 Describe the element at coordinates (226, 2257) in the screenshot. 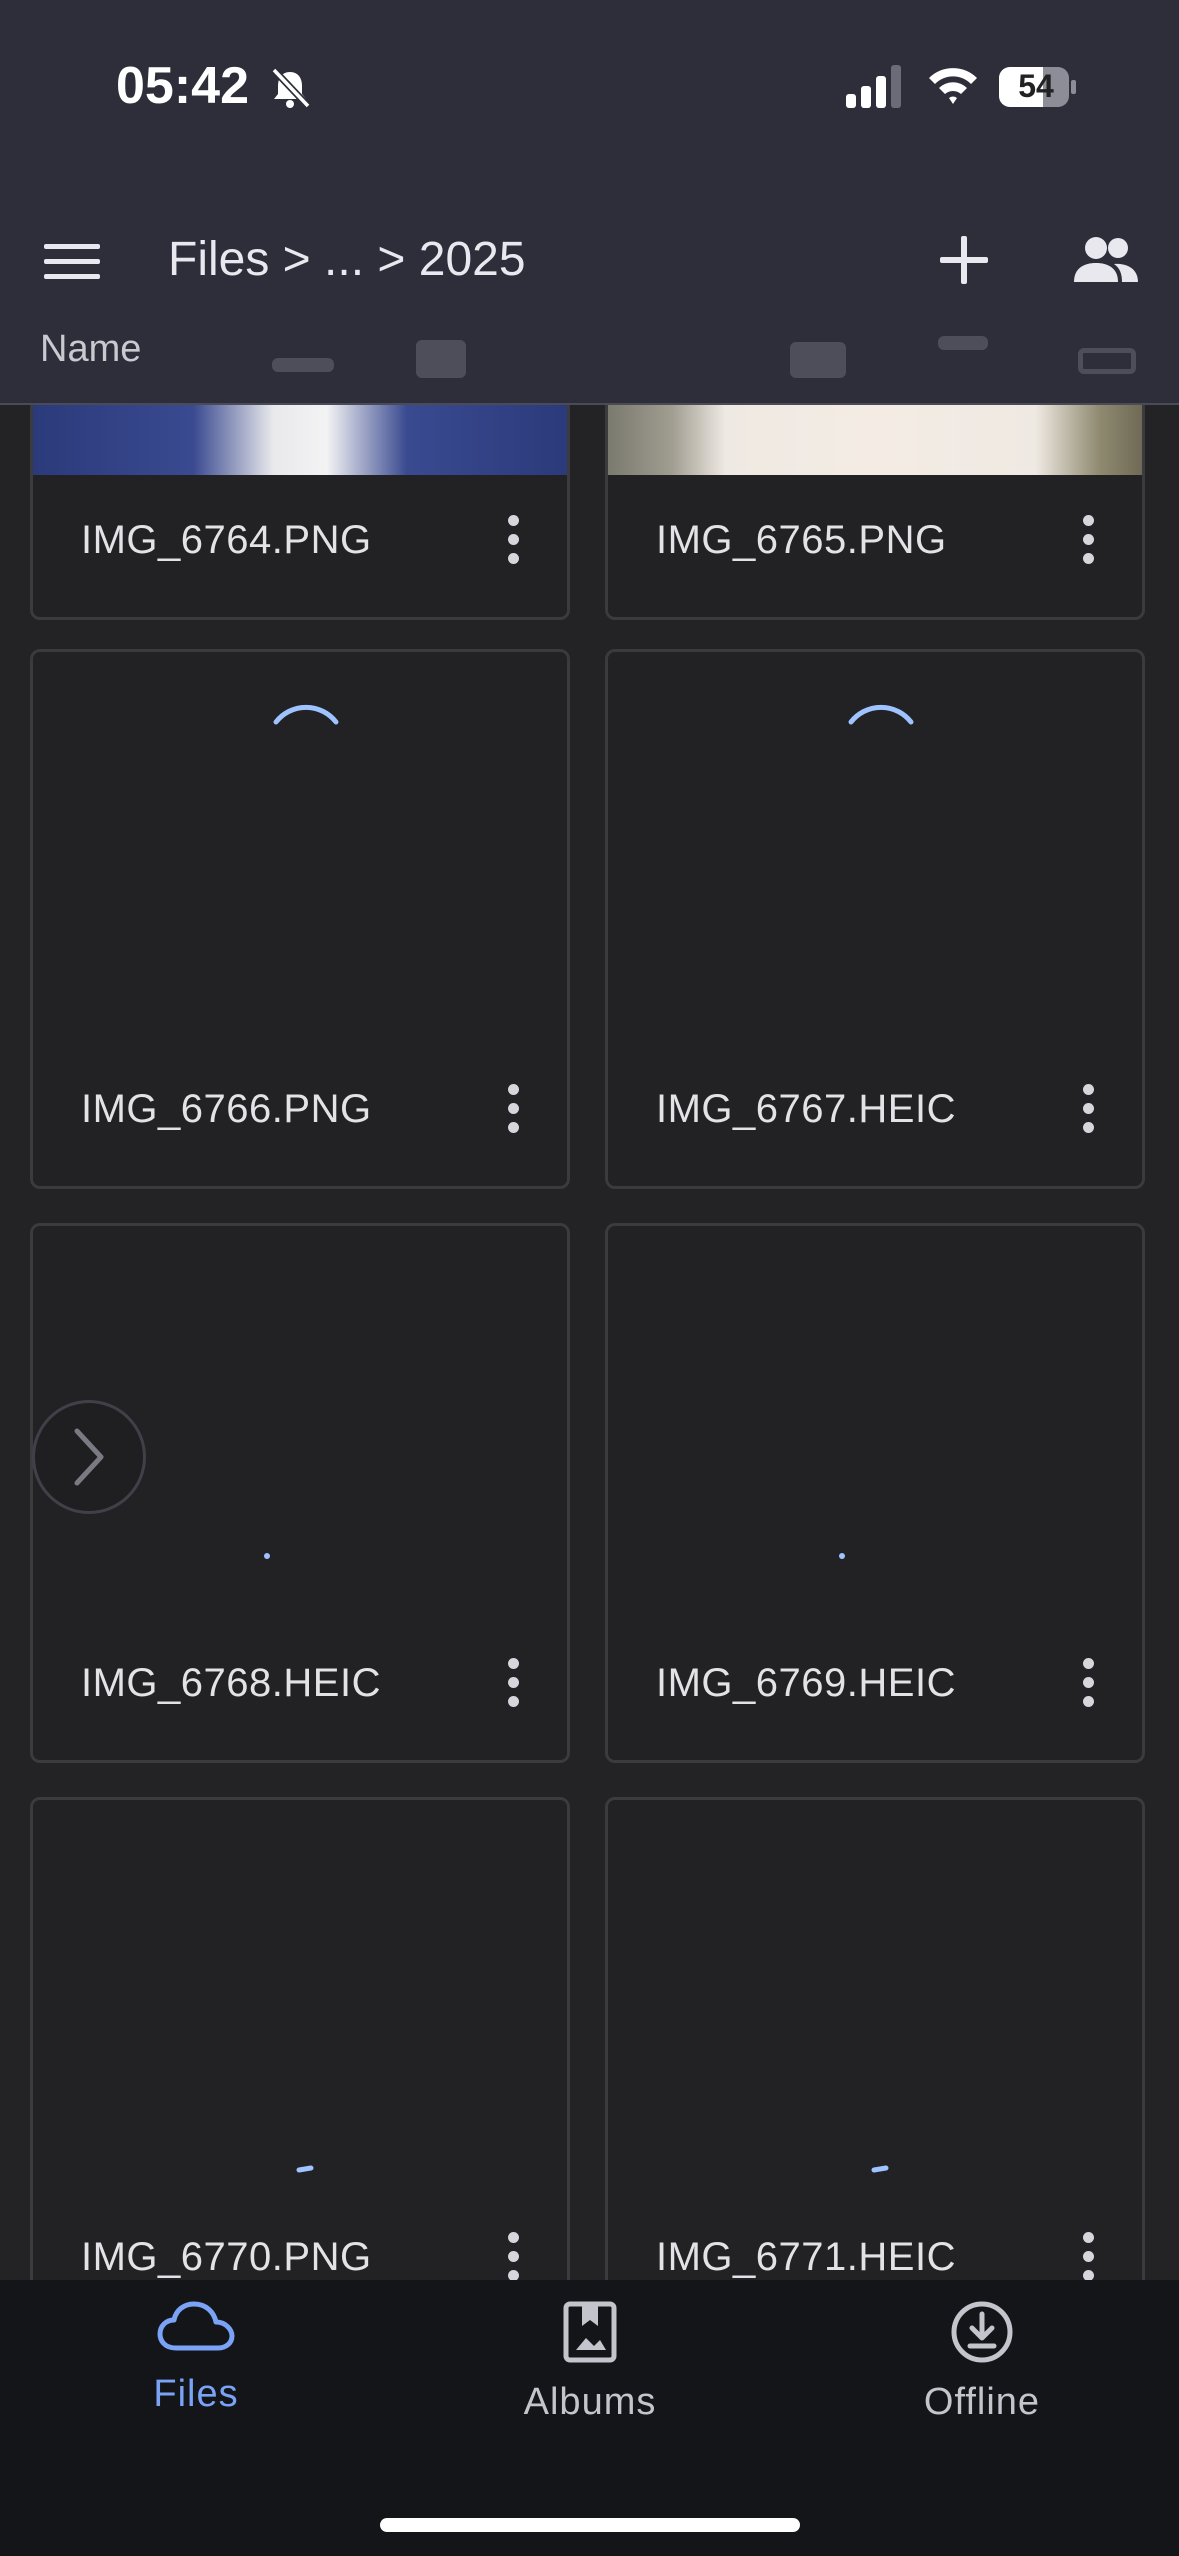

I see `file-name: IMG_6770.PNG` at that location.